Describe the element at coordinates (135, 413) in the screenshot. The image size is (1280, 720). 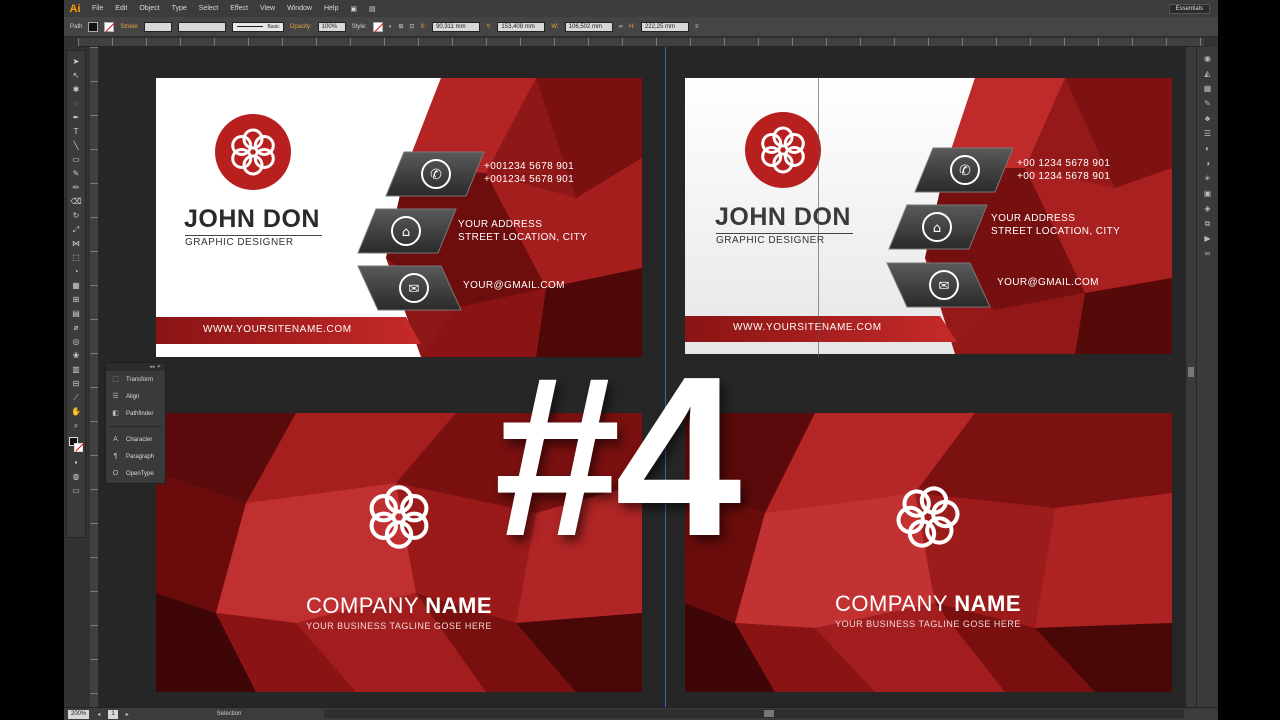
I see `panel-pathfinder: ◧ Pathfinder` at that location.